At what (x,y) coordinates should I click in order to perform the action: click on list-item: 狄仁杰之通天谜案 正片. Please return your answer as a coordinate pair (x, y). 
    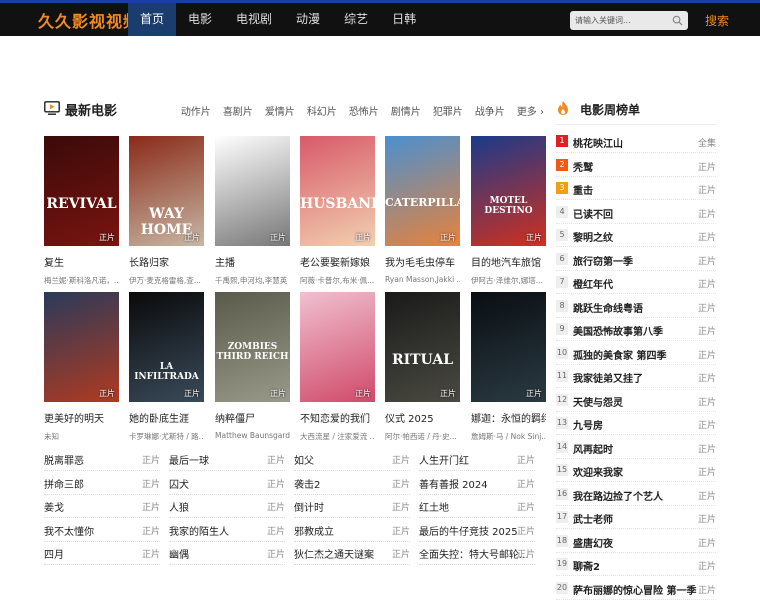
    Looking at the image, I should click on (352, 553).